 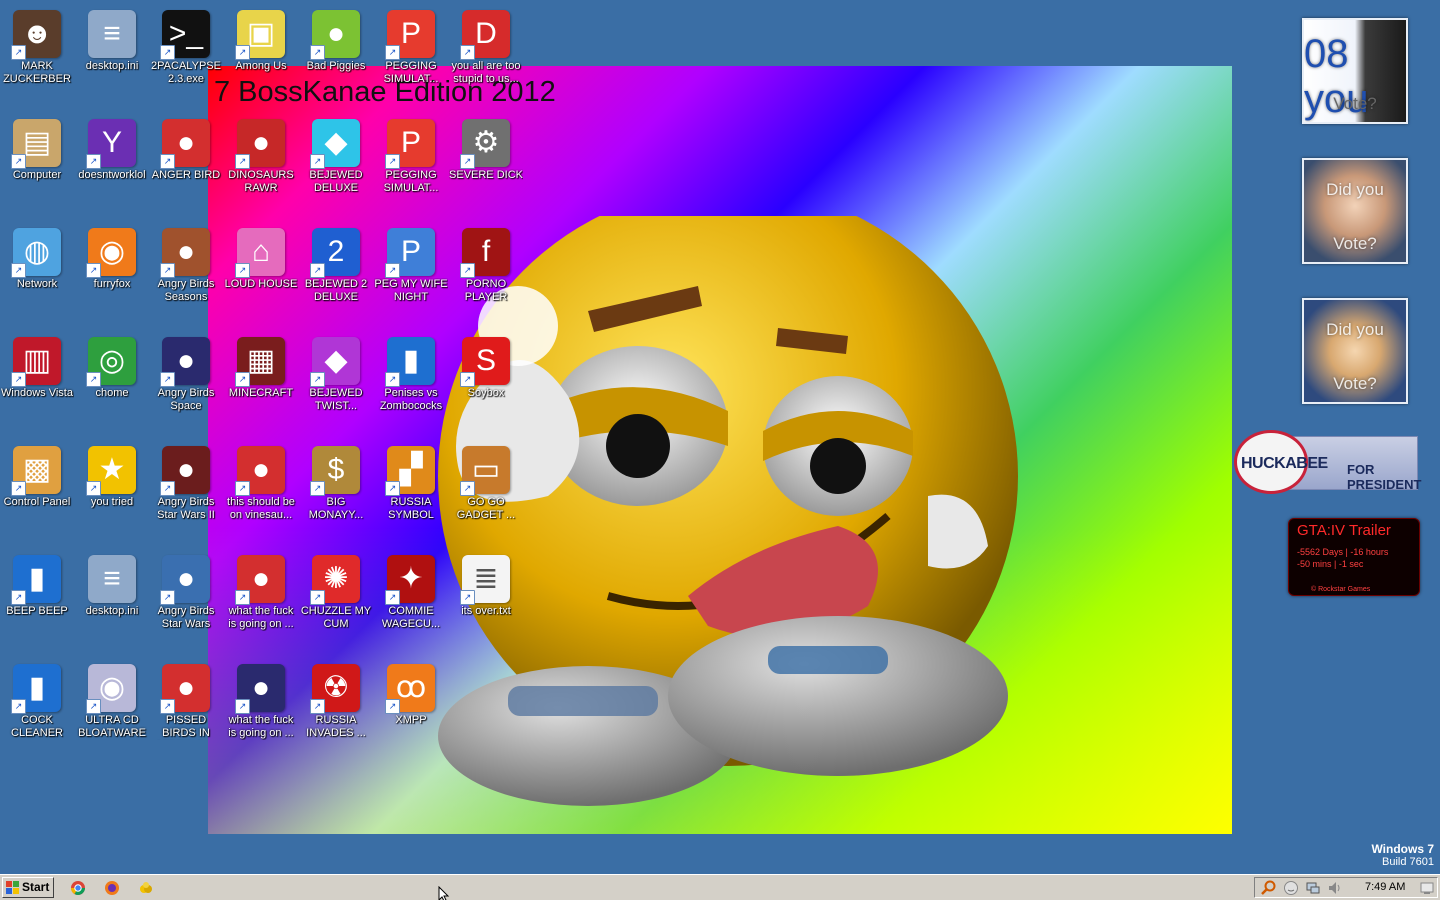 What do you see at coordinates (186, 56) in the screenshot?
I see `desktop-icon: >_ ↗ 2PACALYPSE 2.3.exe` at bounding box center [186, 56].